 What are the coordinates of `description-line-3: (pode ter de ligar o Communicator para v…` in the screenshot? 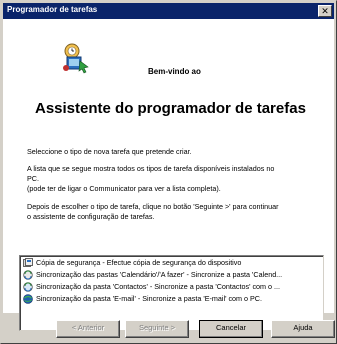 It's located at (124, 188).